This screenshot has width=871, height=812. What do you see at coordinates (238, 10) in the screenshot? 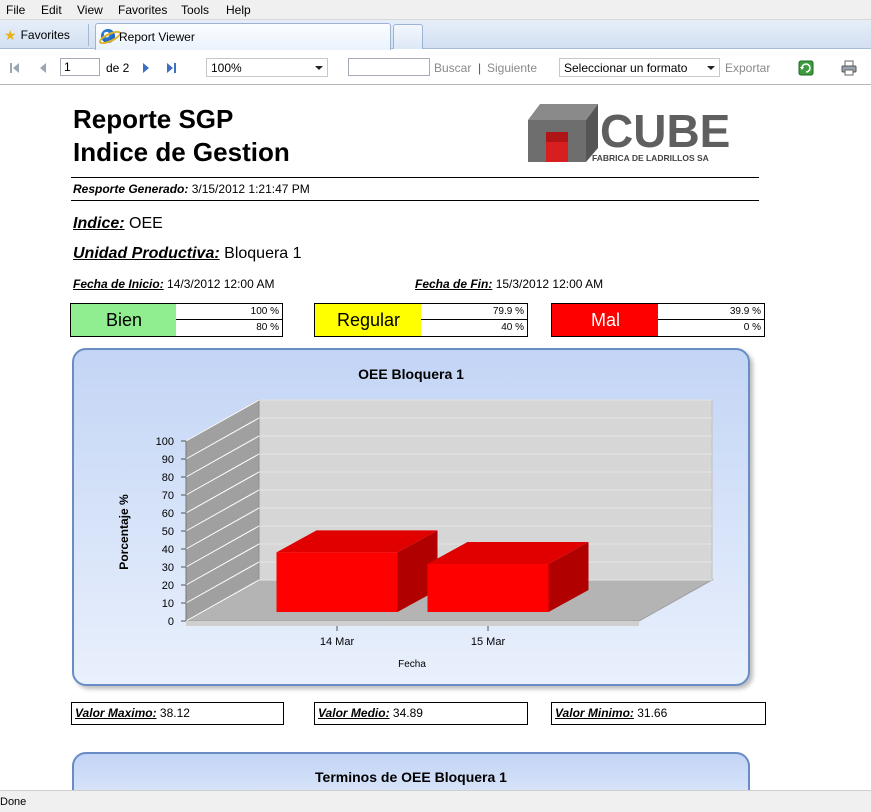
I see `menu-help: Help` at bounding box center [238, 10].